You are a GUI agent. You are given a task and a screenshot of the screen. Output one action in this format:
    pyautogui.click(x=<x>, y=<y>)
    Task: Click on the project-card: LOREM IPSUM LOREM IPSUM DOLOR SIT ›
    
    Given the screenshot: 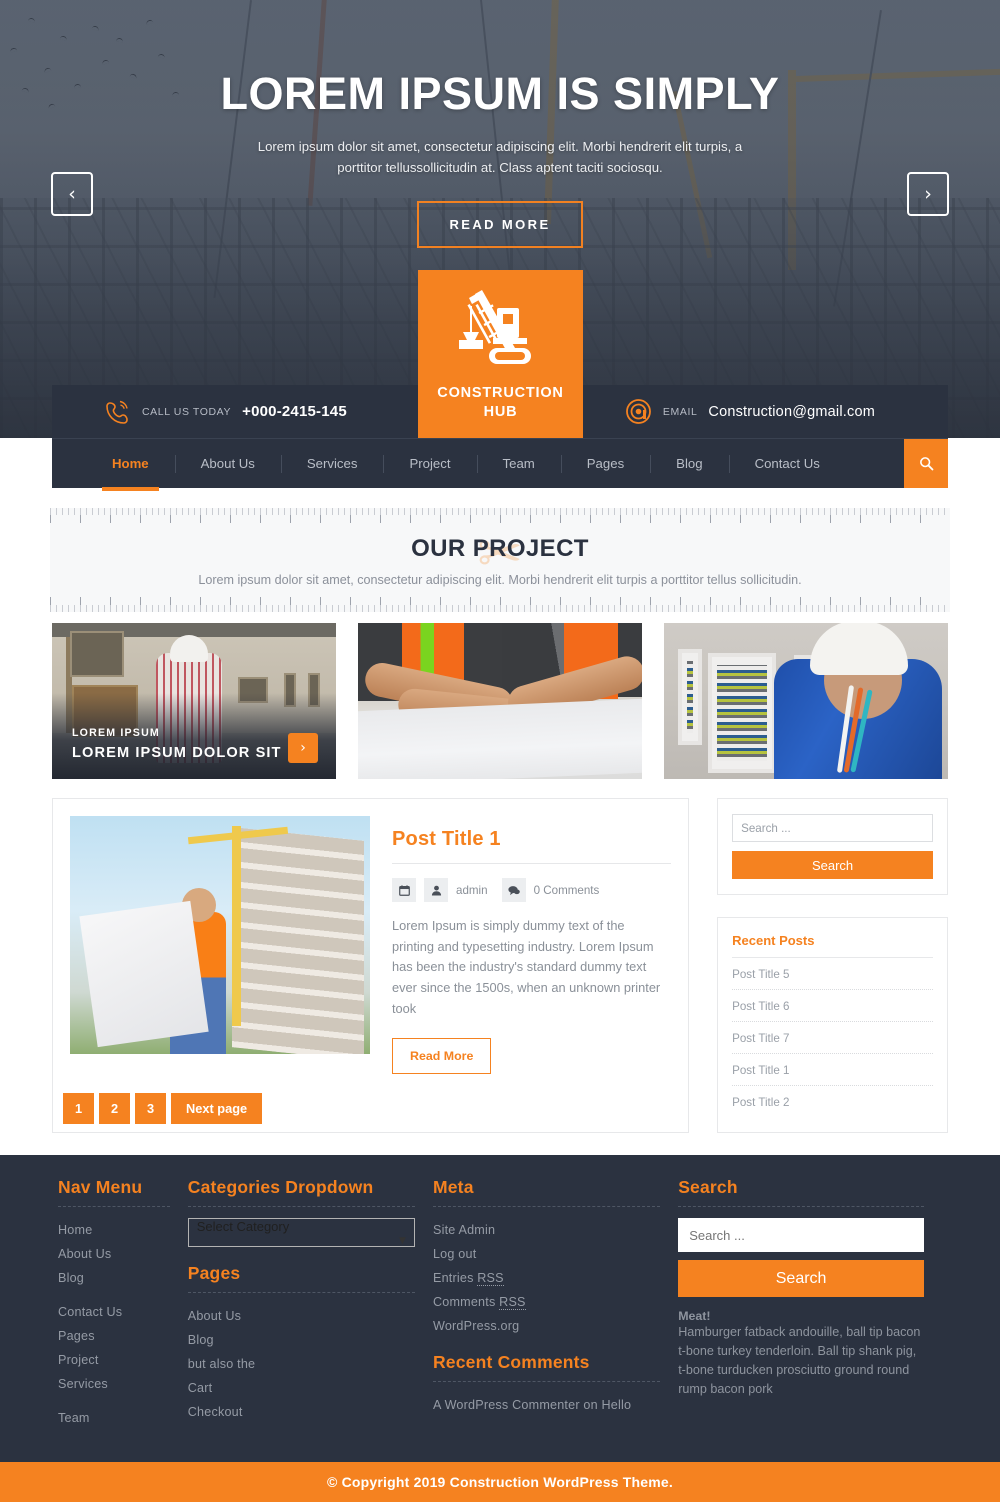 What is the action you would take?
    pyautogui.click(x=194, y=701)
    